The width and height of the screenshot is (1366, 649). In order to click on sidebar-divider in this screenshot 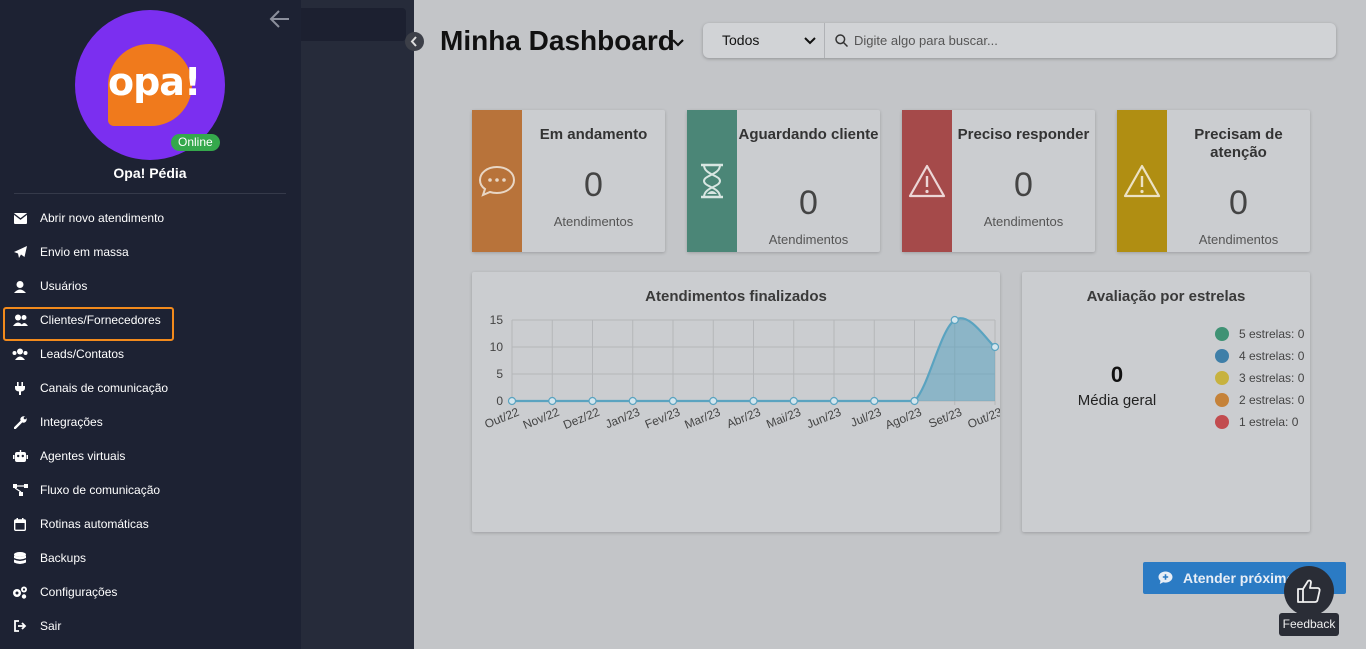, I will do `click(150, 193)`.